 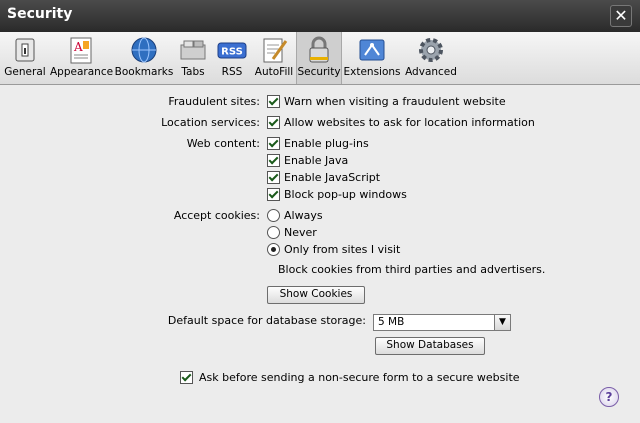 I want to click on tab-label: Security, so click(x=319, y=72).